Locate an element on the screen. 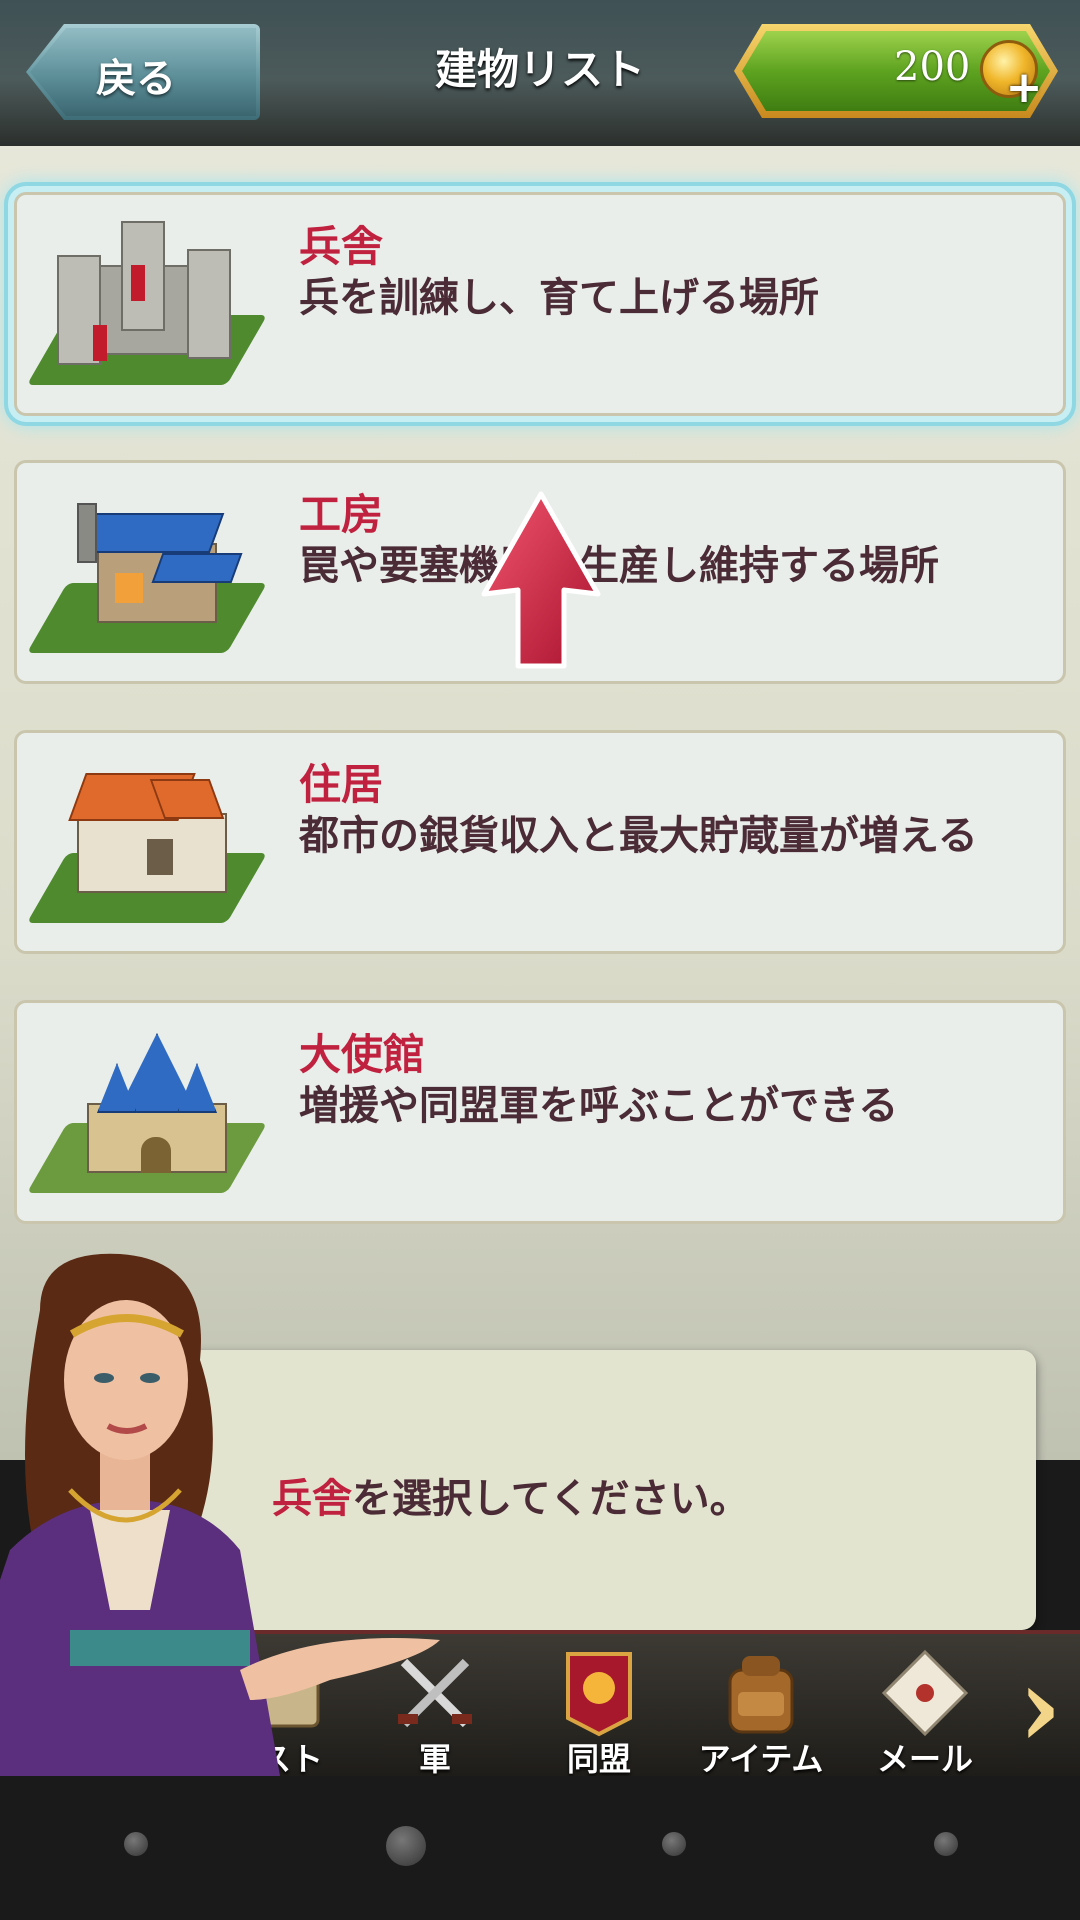 The height and width of the screenshot is (1920, 1080). workshop-icon is located at coordinates (151, 573).